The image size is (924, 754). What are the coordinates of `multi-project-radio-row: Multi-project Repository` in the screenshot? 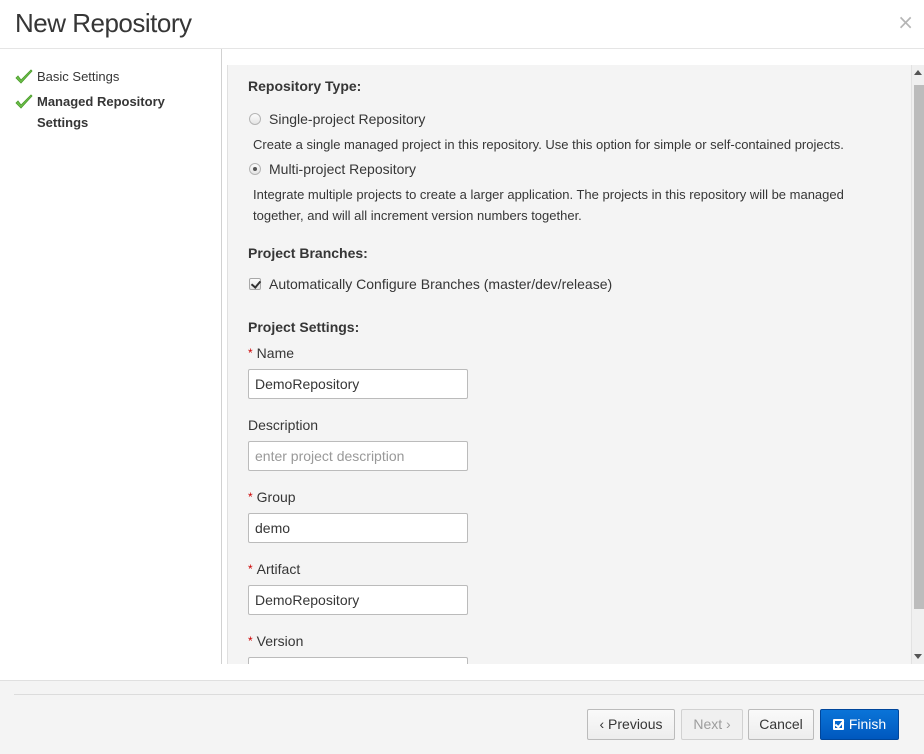 It's located at (580, 169).